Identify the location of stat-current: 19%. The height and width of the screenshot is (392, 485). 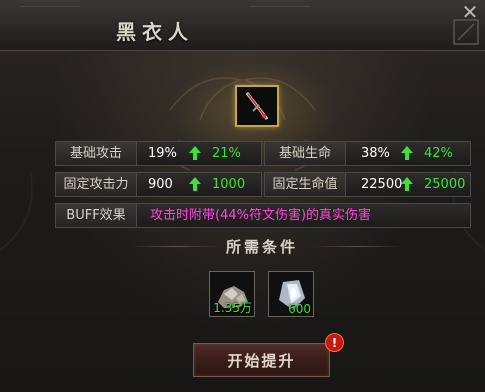
(162, 153).